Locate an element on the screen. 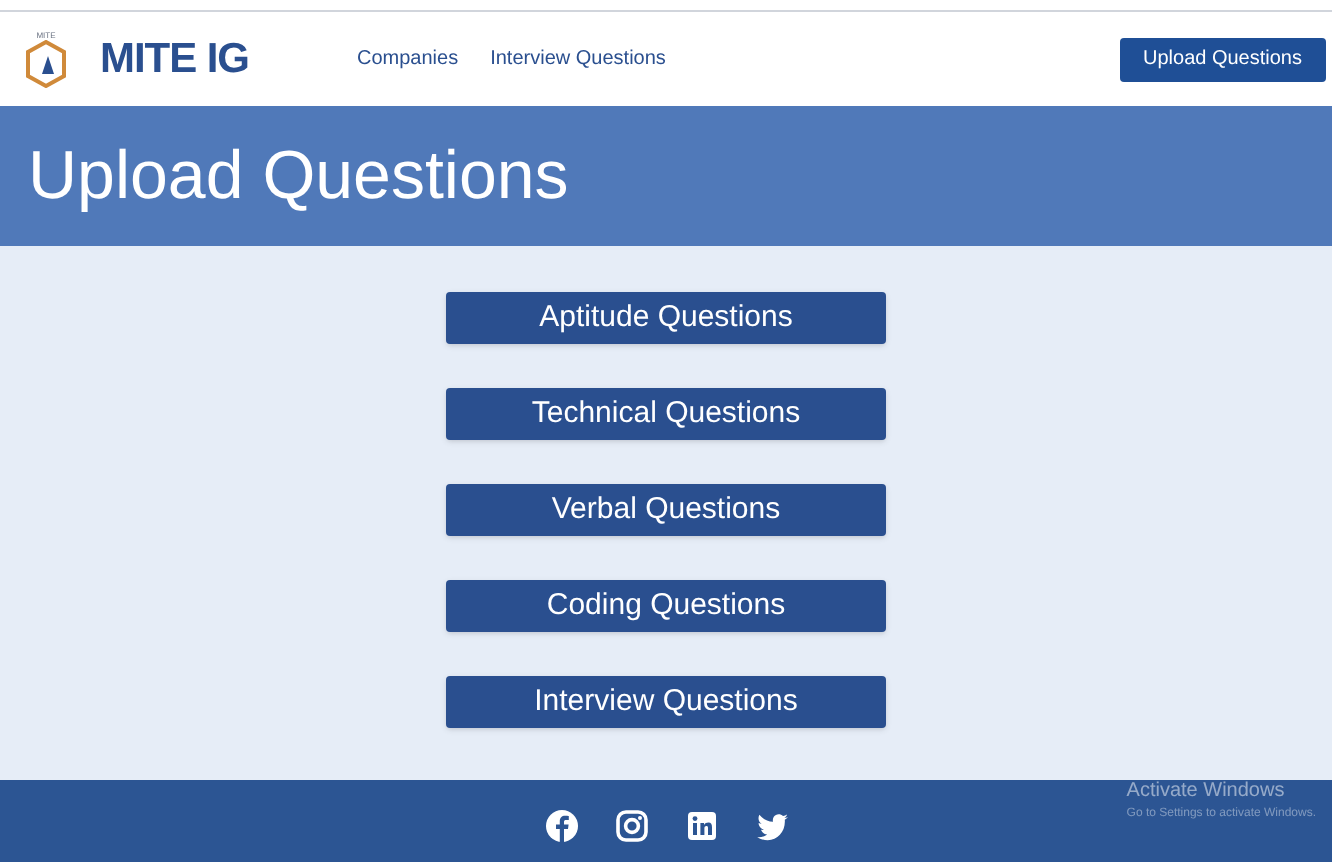 The image size is (1332, 862). page-title: Upload Questions is located at coordinates (298, 176).